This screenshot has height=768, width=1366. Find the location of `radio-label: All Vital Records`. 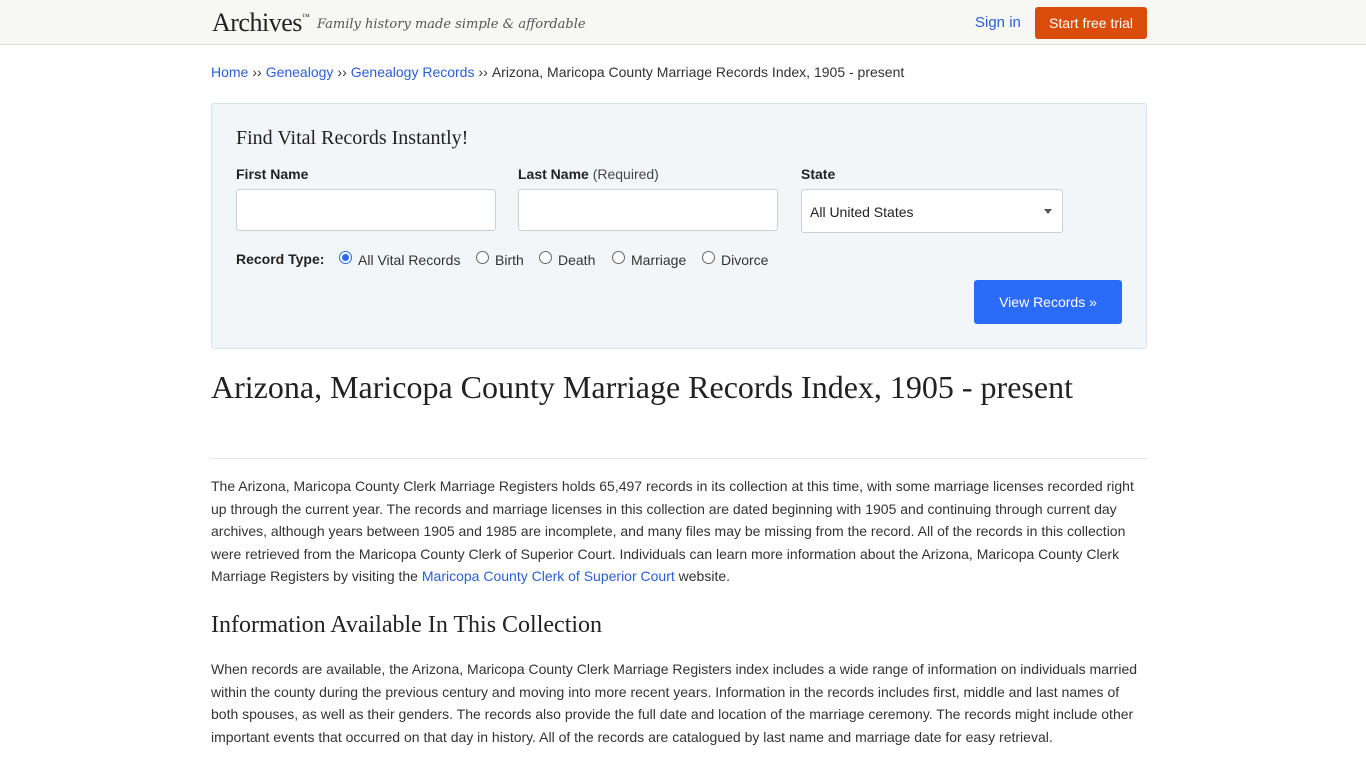

radio-label: All Vital Records is located at coordinates (409, 260).